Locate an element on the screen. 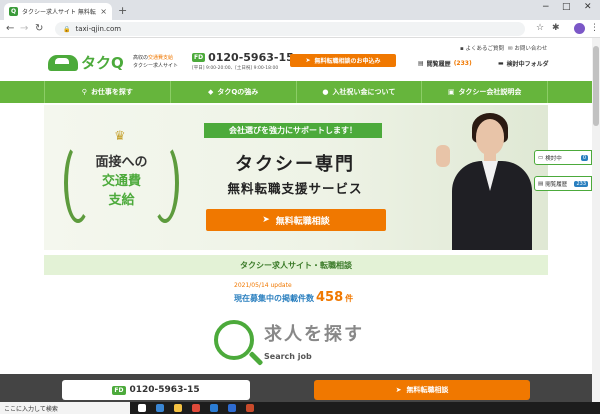 This screenshot has width=600, height=414. hero-consult-label: 無料転職相談 is located at coordinates (302, 221).